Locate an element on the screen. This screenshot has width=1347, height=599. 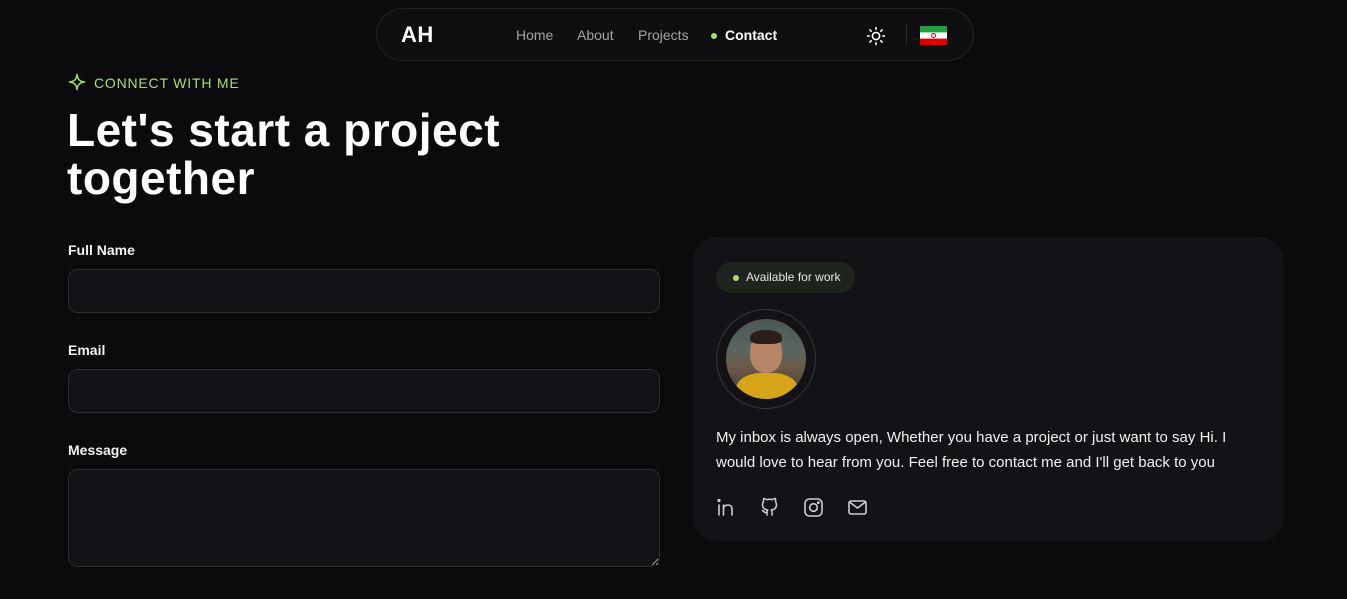
availability-badge: Available for work is located at coordinates (785, 277).